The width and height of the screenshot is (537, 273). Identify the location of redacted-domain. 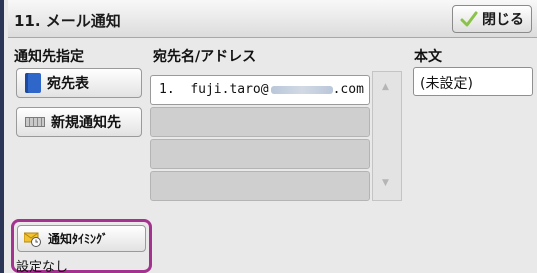
(301, 89).